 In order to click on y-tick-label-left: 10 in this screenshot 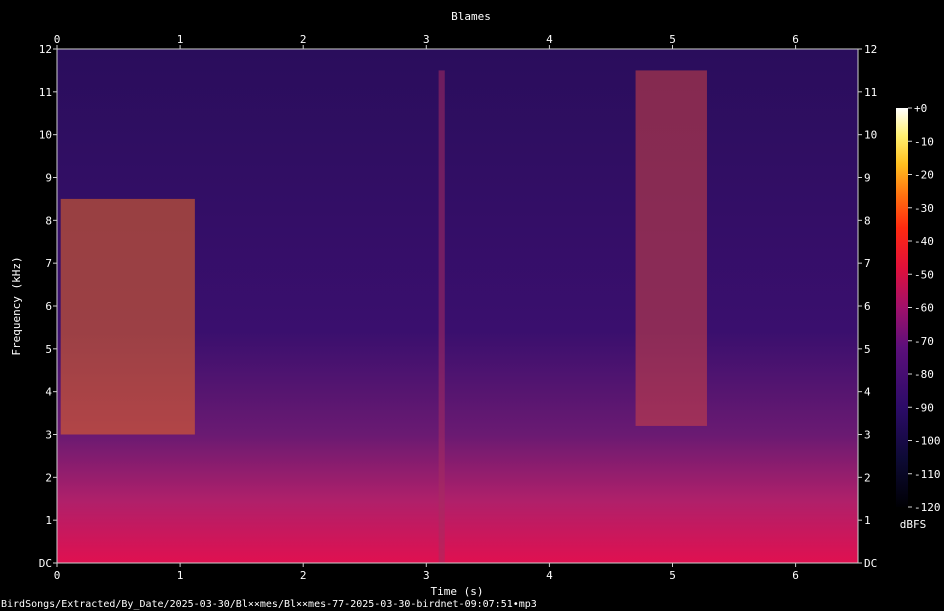, I will do `click(45, 135)`.